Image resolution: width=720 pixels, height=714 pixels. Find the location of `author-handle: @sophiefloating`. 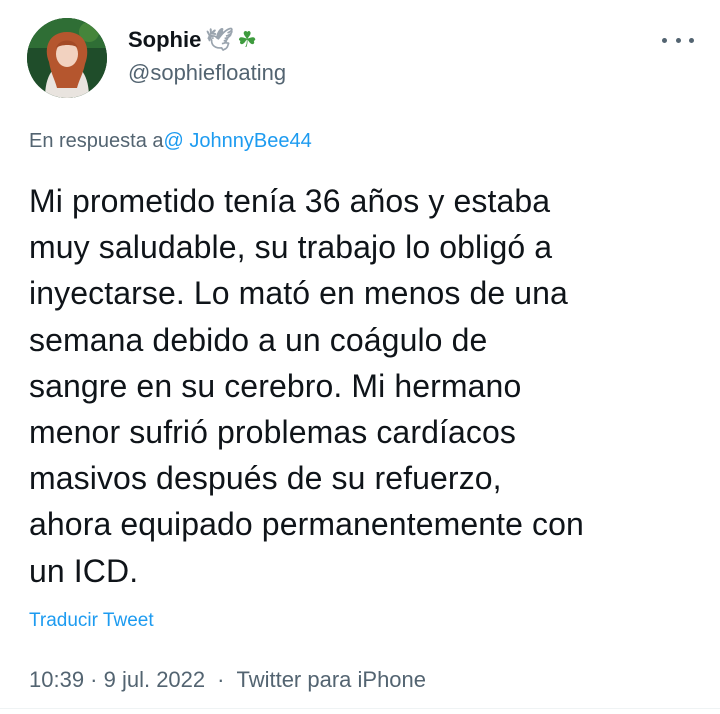

author-handle: @sophiefloating is located at coordinates (207, 73).